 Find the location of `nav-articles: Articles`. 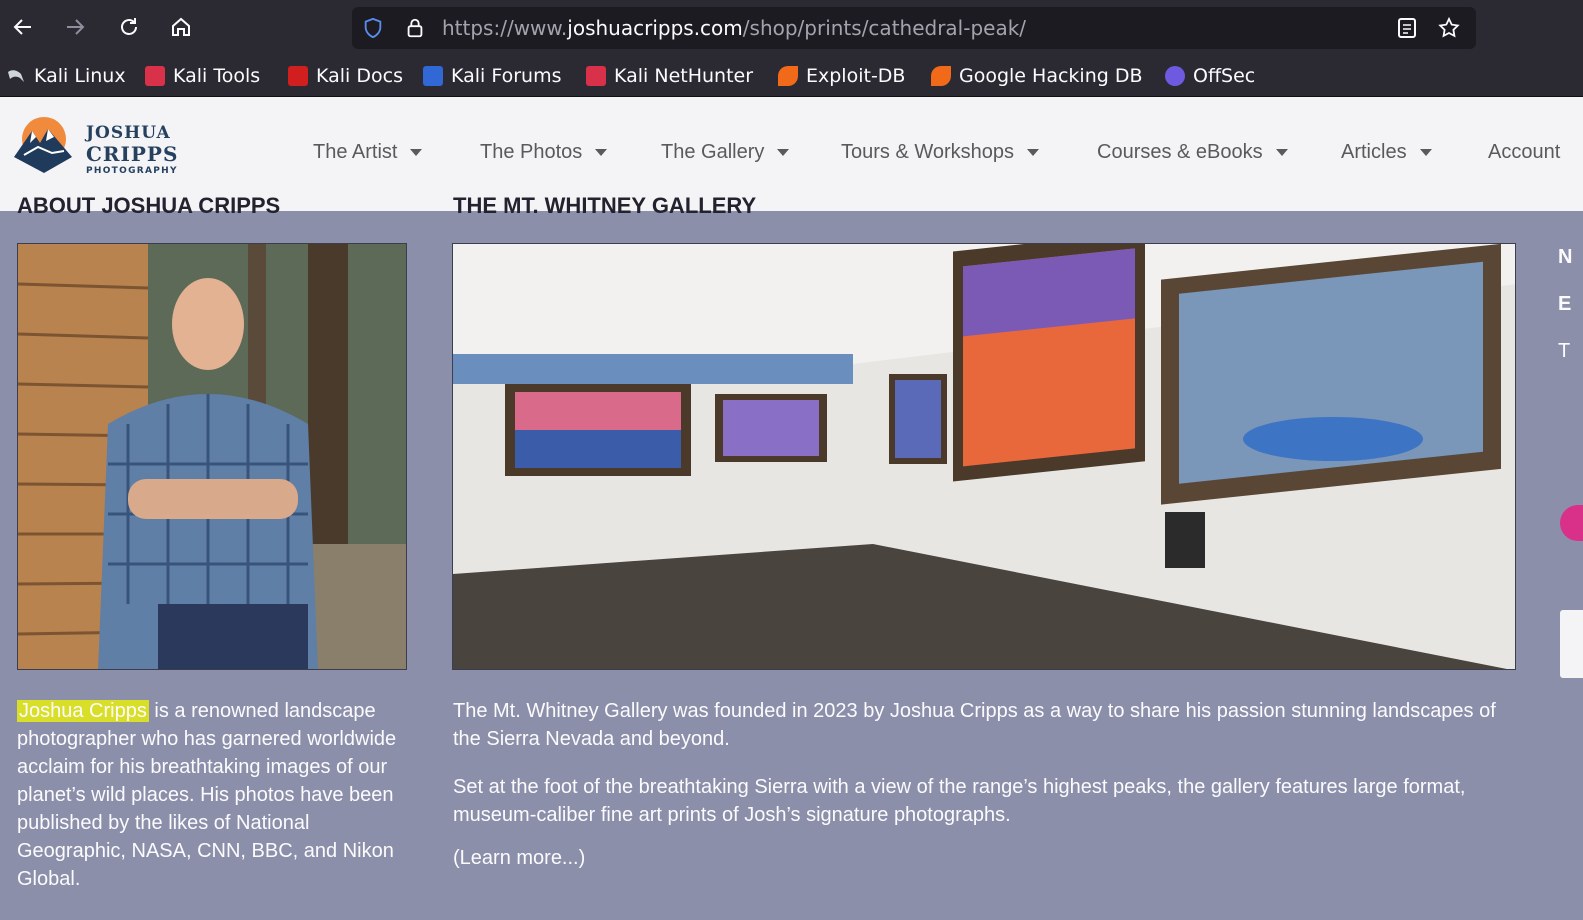

nav-articles: Articles is located at coordinates (1386, 152).